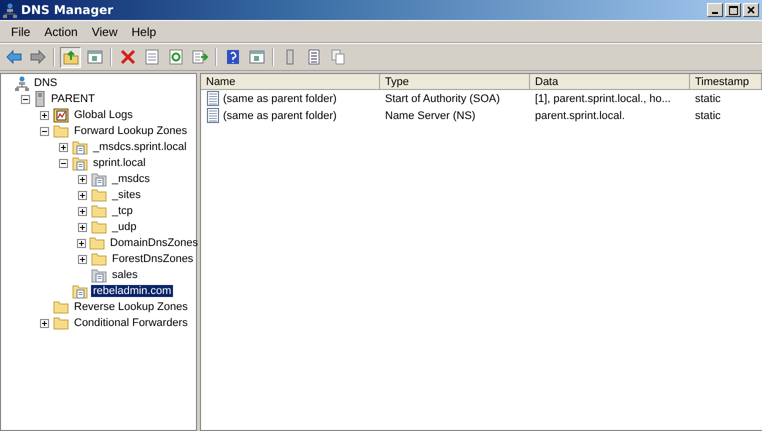 Image resolution: width=762 pixels, height=431 pixels. I want to click on menu-item: Help, so click(144, 31).